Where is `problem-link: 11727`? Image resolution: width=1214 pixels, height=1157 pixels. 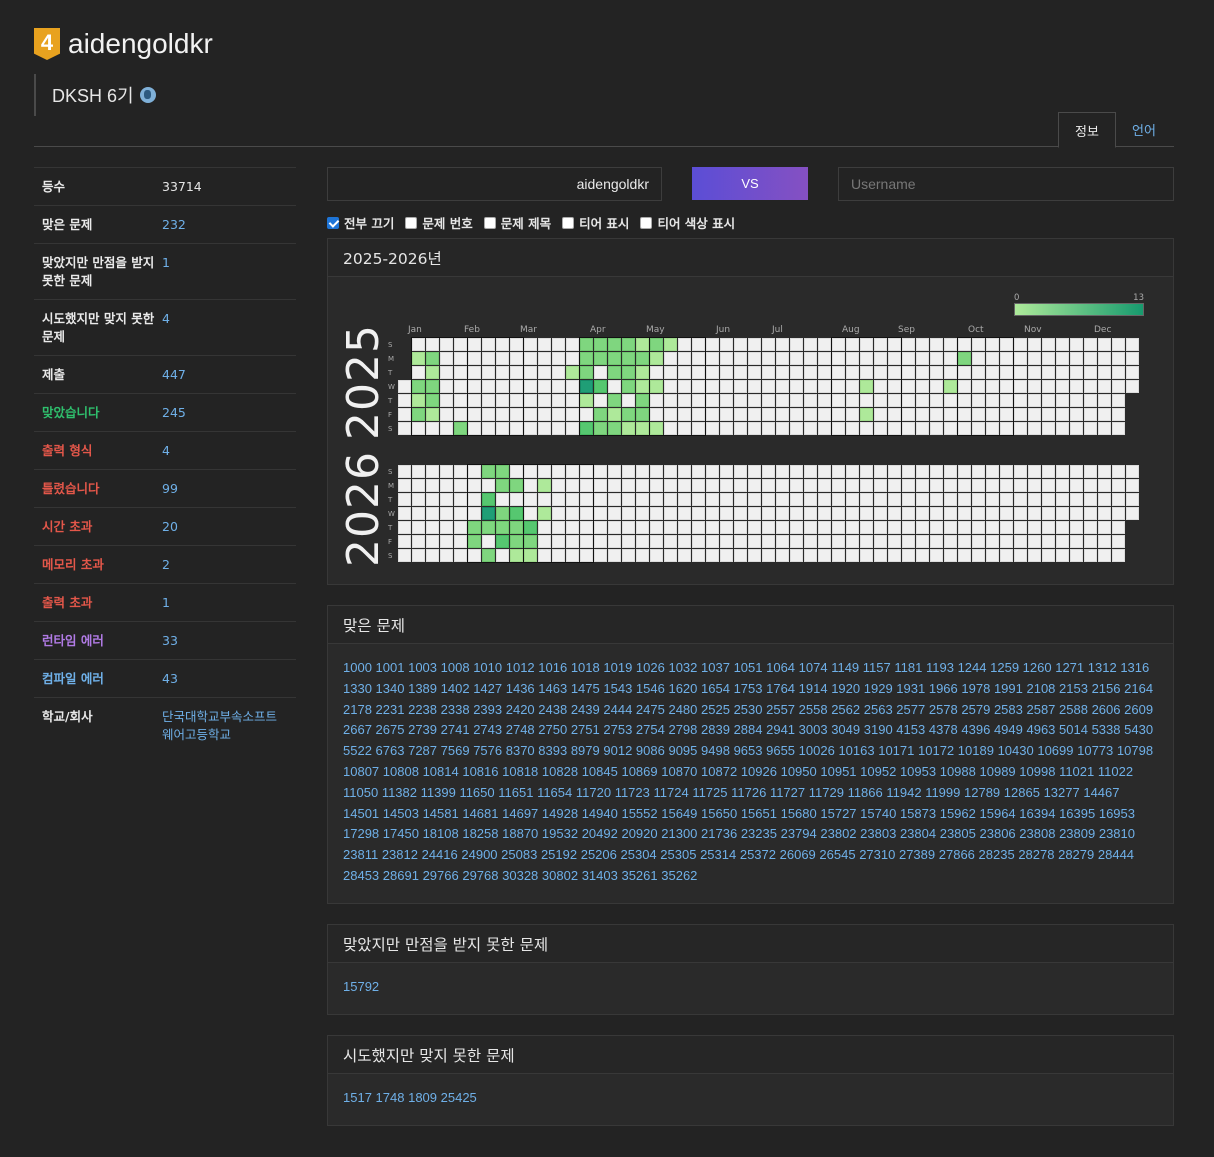
problem-link: 11727 is located at coordinates (787, 792).